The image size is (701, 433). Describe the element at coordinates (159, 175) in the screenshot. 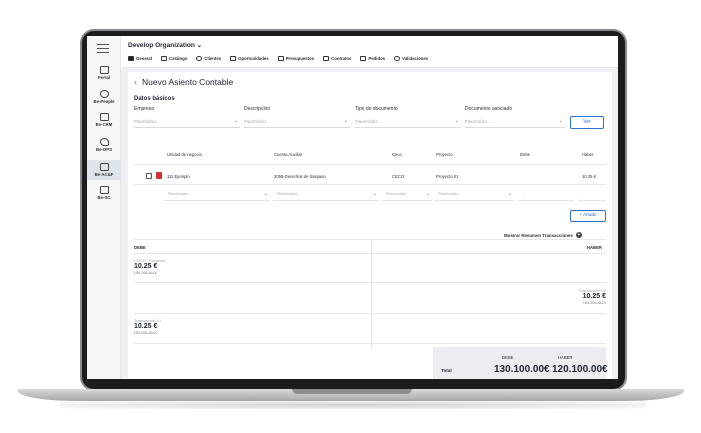

I see `trash-icon` at that location.